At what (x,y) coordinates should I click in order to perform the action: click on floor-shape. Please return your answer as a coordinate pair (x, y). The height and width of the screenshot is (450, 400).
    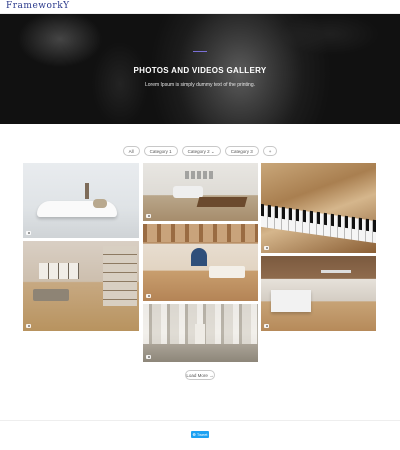
    Looking at the image, I should click on (200, 353).